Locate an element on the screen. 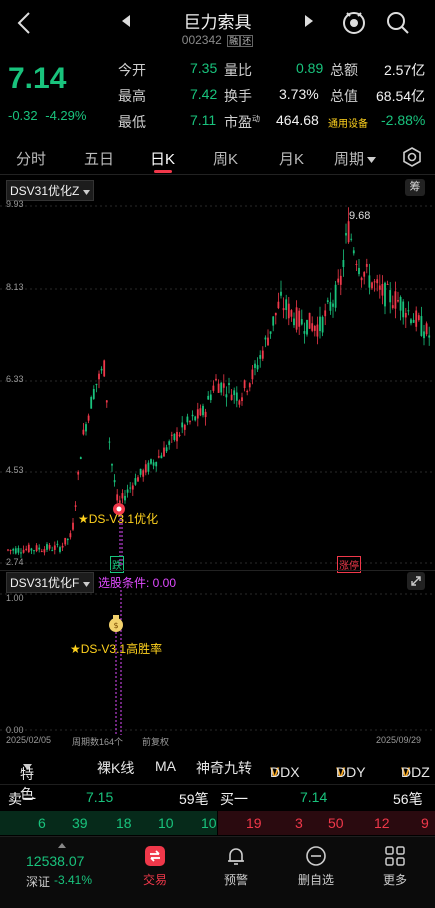  quote-label: 最低 is located at coordinates (132, 122).